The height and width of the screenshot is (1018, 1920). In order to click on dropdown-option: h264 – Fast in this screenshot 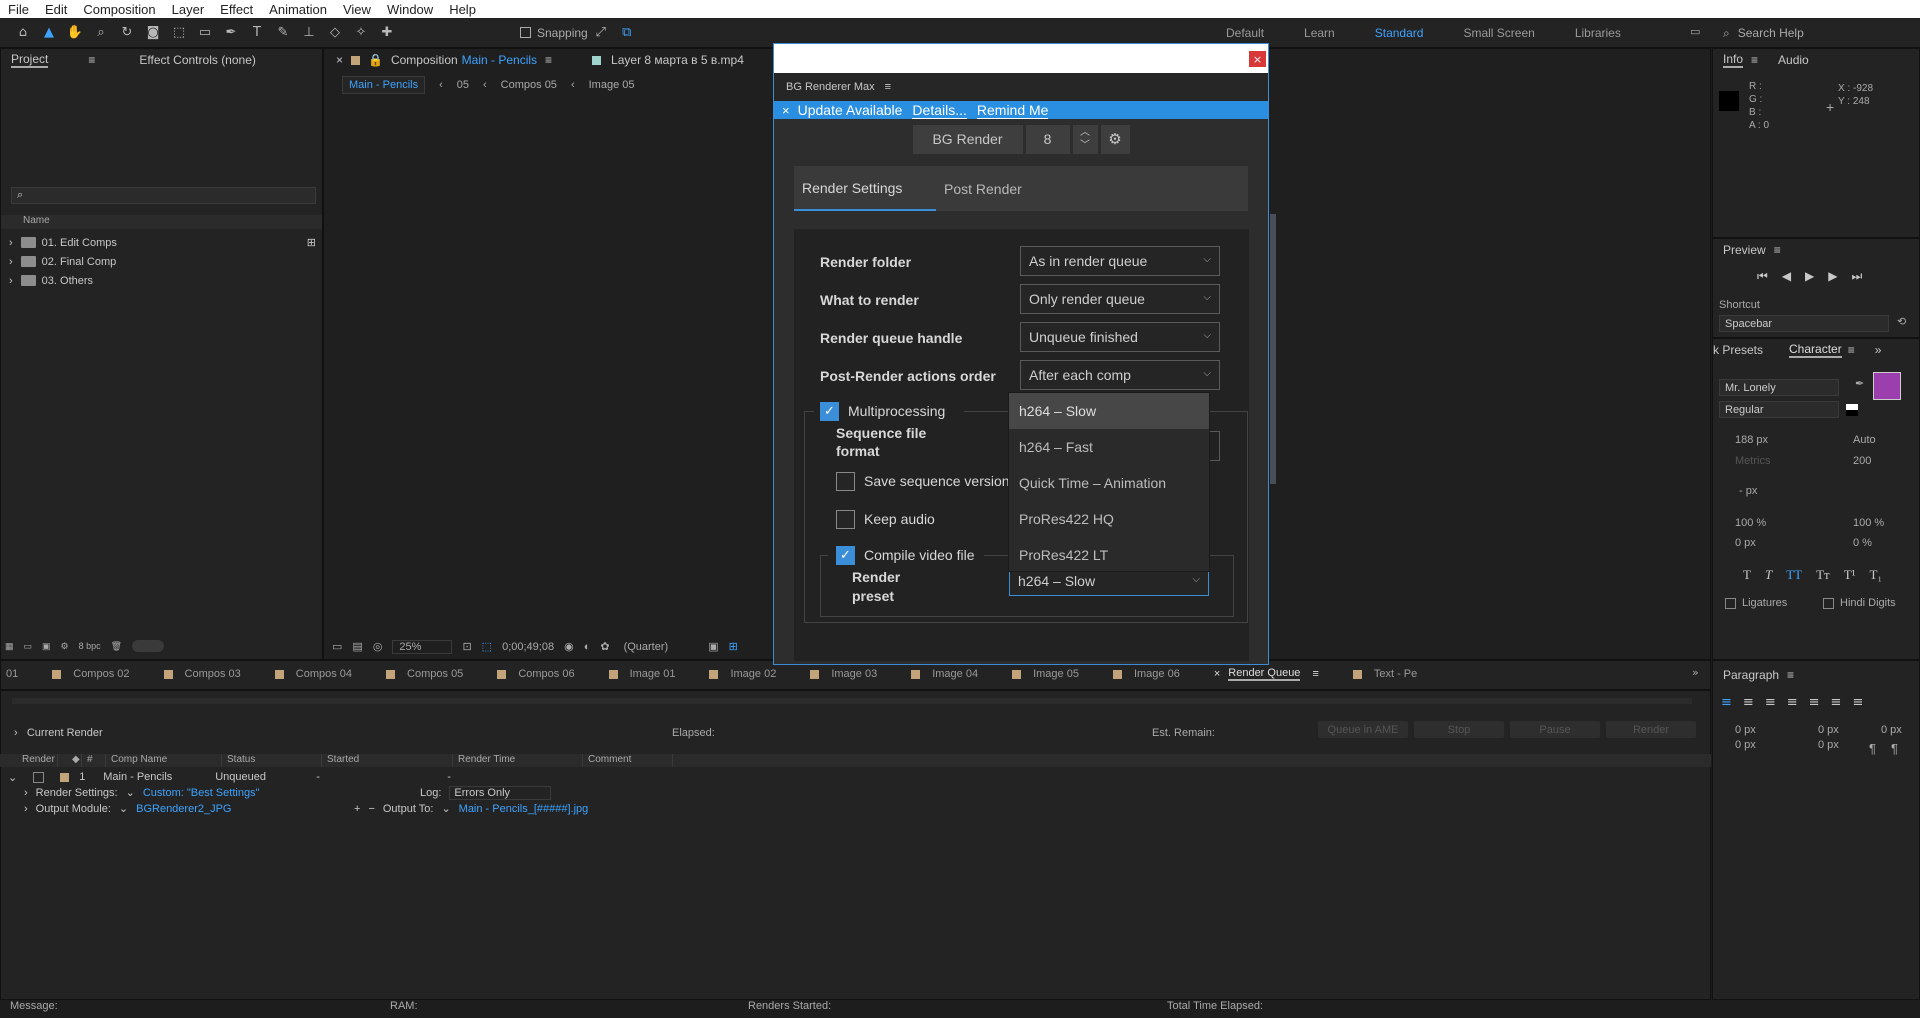, I will do `click(1109, 447)`.